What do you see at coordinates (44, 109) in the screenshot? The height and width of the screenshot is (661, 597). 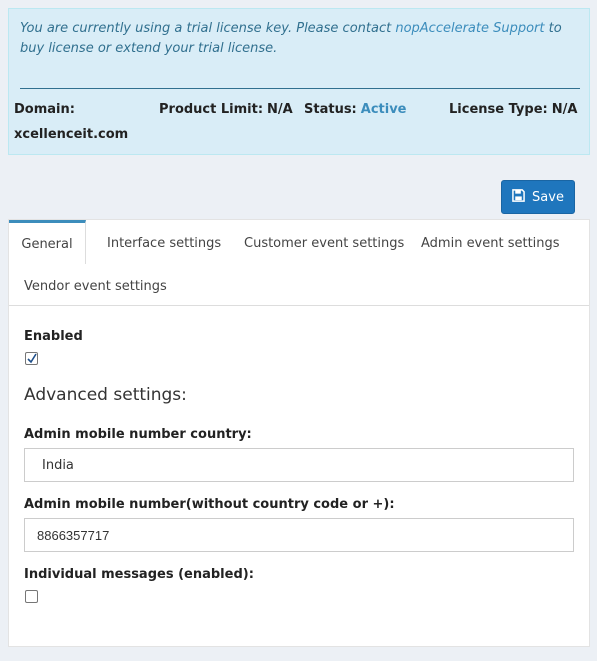 I see `domain-label: Domain:` at bounding box center [44, 109].